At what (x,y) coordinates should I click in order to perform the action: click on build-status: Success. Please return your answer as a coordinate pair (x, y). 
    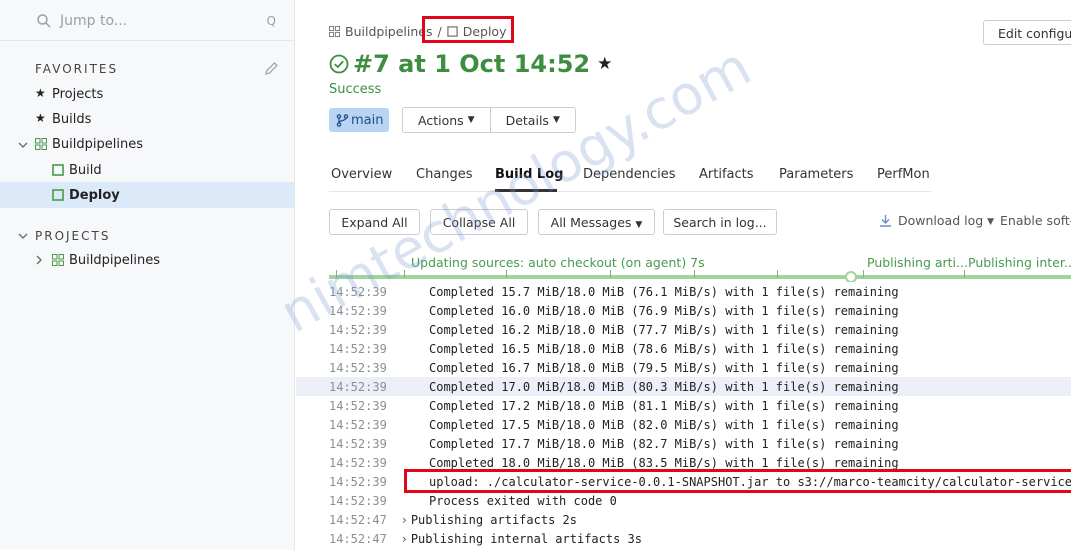
    Looking at the image, I should click on (355, 89).